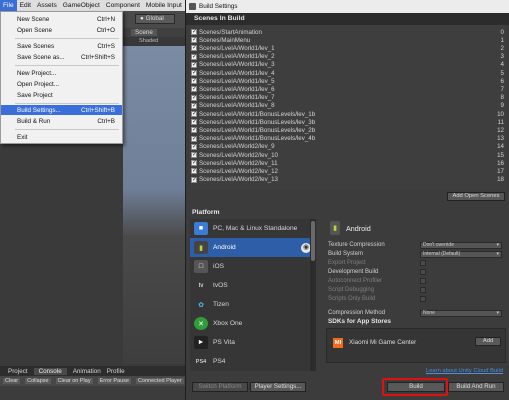  Describe the element at coordinates (114, 381) in the screenshot. I see `console-error-pause-button: Error Pause` at that location.